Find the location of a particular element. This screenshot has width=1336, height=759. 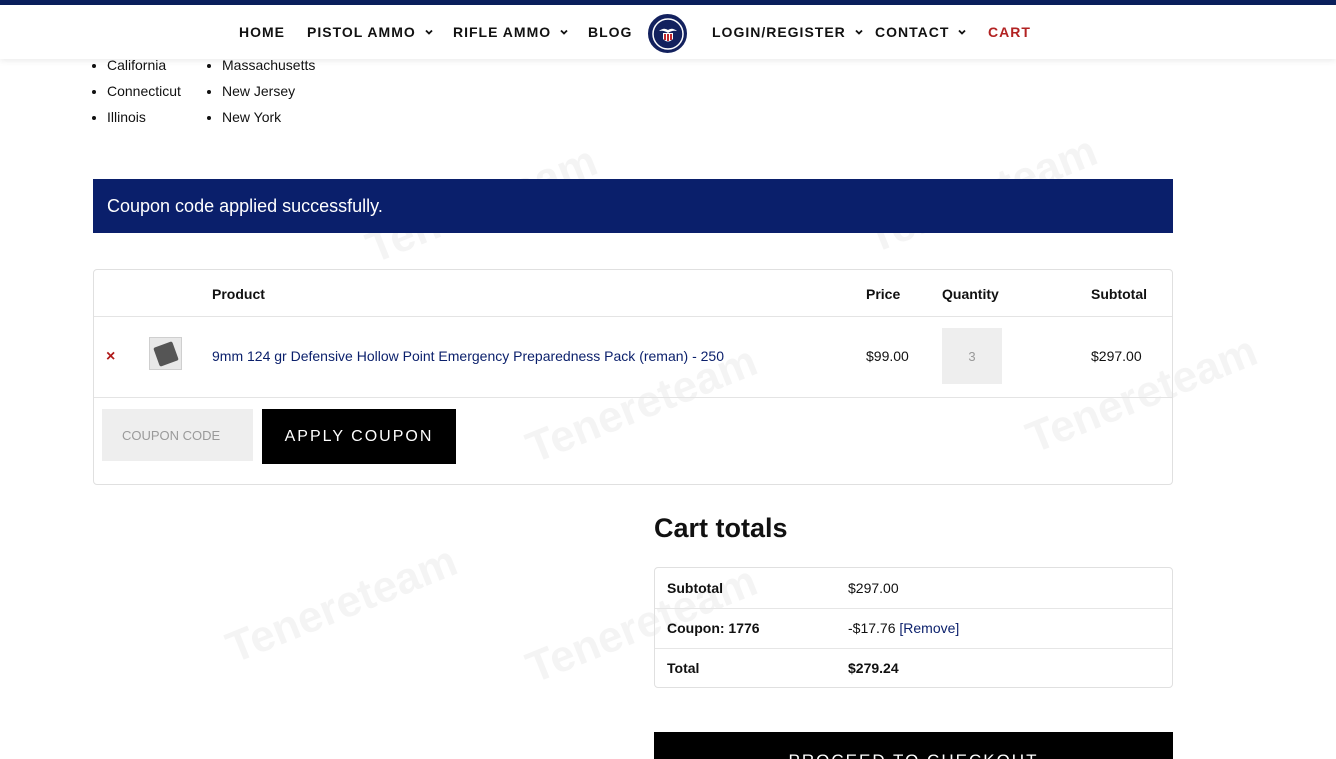

cart-totals-title: Cart totals is located at coordinates (721, 528).